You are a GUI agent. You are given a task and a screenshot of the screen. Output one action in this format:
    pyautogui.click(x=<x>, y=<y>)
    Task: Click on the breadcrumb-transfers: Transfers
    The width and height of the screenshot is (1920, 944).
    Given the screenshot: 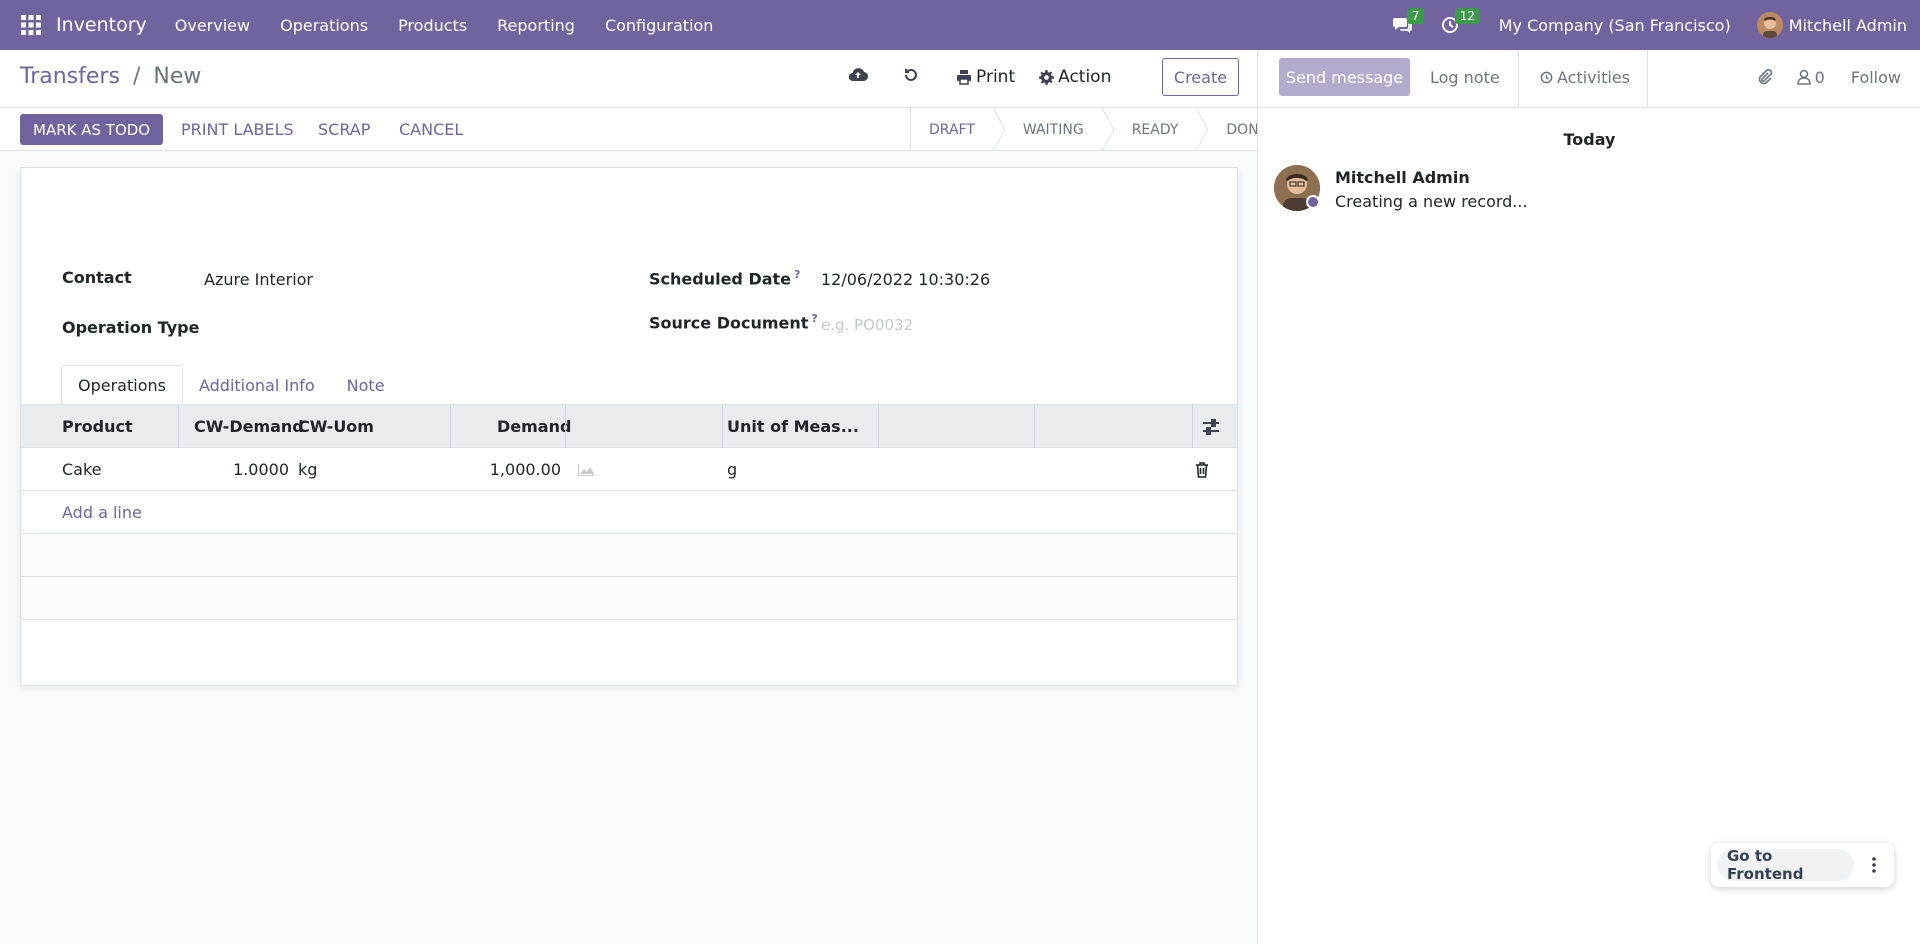 What is the action you would take?
    pyautogui.click(x=70, y=76)
    